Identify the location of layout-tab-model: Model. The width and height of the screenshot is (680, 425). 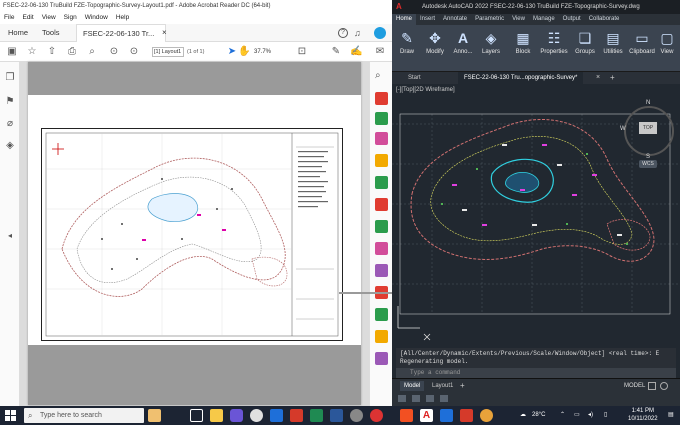
(412, 386).